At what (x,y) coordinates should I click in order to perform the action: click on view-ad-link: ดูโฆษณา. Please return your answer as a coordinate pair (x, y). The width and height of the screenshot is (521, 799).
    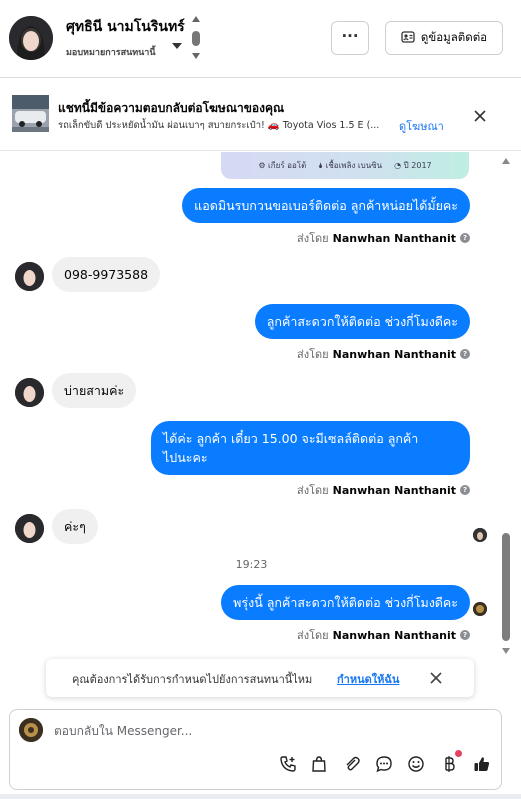
    Looking at the image, I should click on (421, 126).